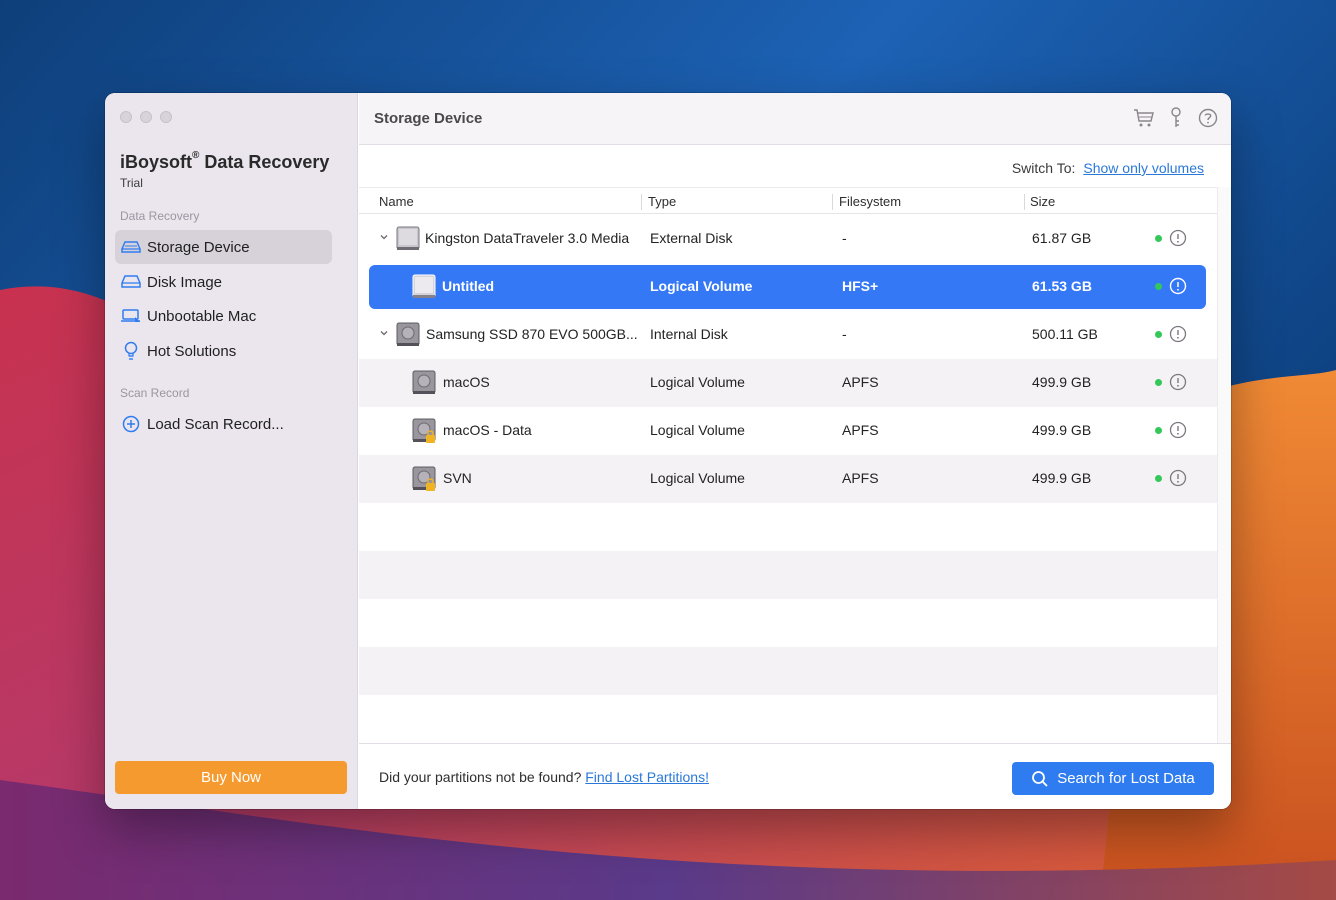 This screenshot has height=900, width=1336. What do you see at coordinates (223, 282) in the screenshot?
I see `sidebar-item-disk-image: Disk Image` at bounding box center [223, 282].